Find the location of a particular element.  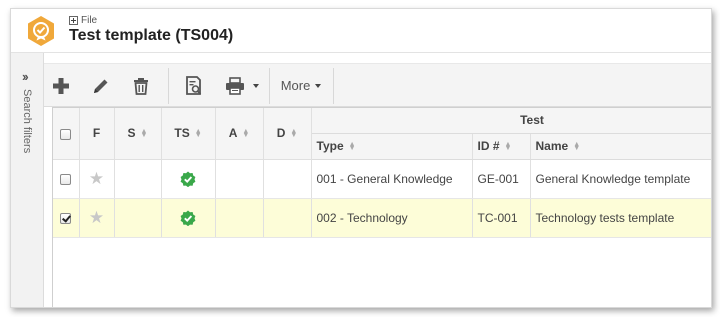

print-button is located at coordinates (242, 85).